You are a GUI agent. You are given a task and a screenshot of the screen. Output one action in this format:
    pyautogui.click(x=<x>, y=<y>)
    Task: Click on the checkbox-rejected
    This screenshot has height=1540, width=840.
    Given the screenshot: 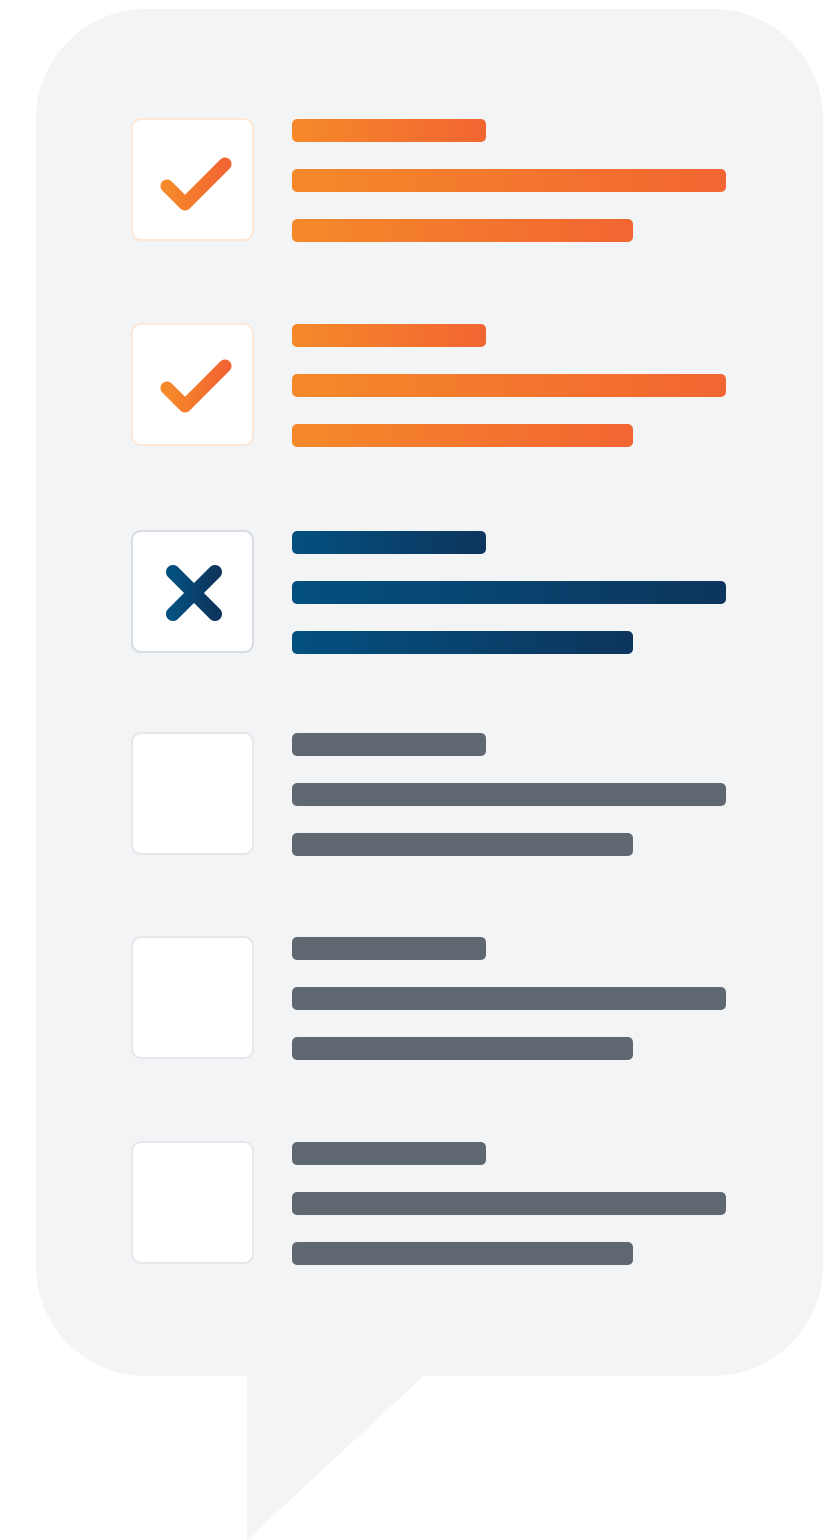 What is the action you would take?
    pyautogui.click(x=192, y=591)
    